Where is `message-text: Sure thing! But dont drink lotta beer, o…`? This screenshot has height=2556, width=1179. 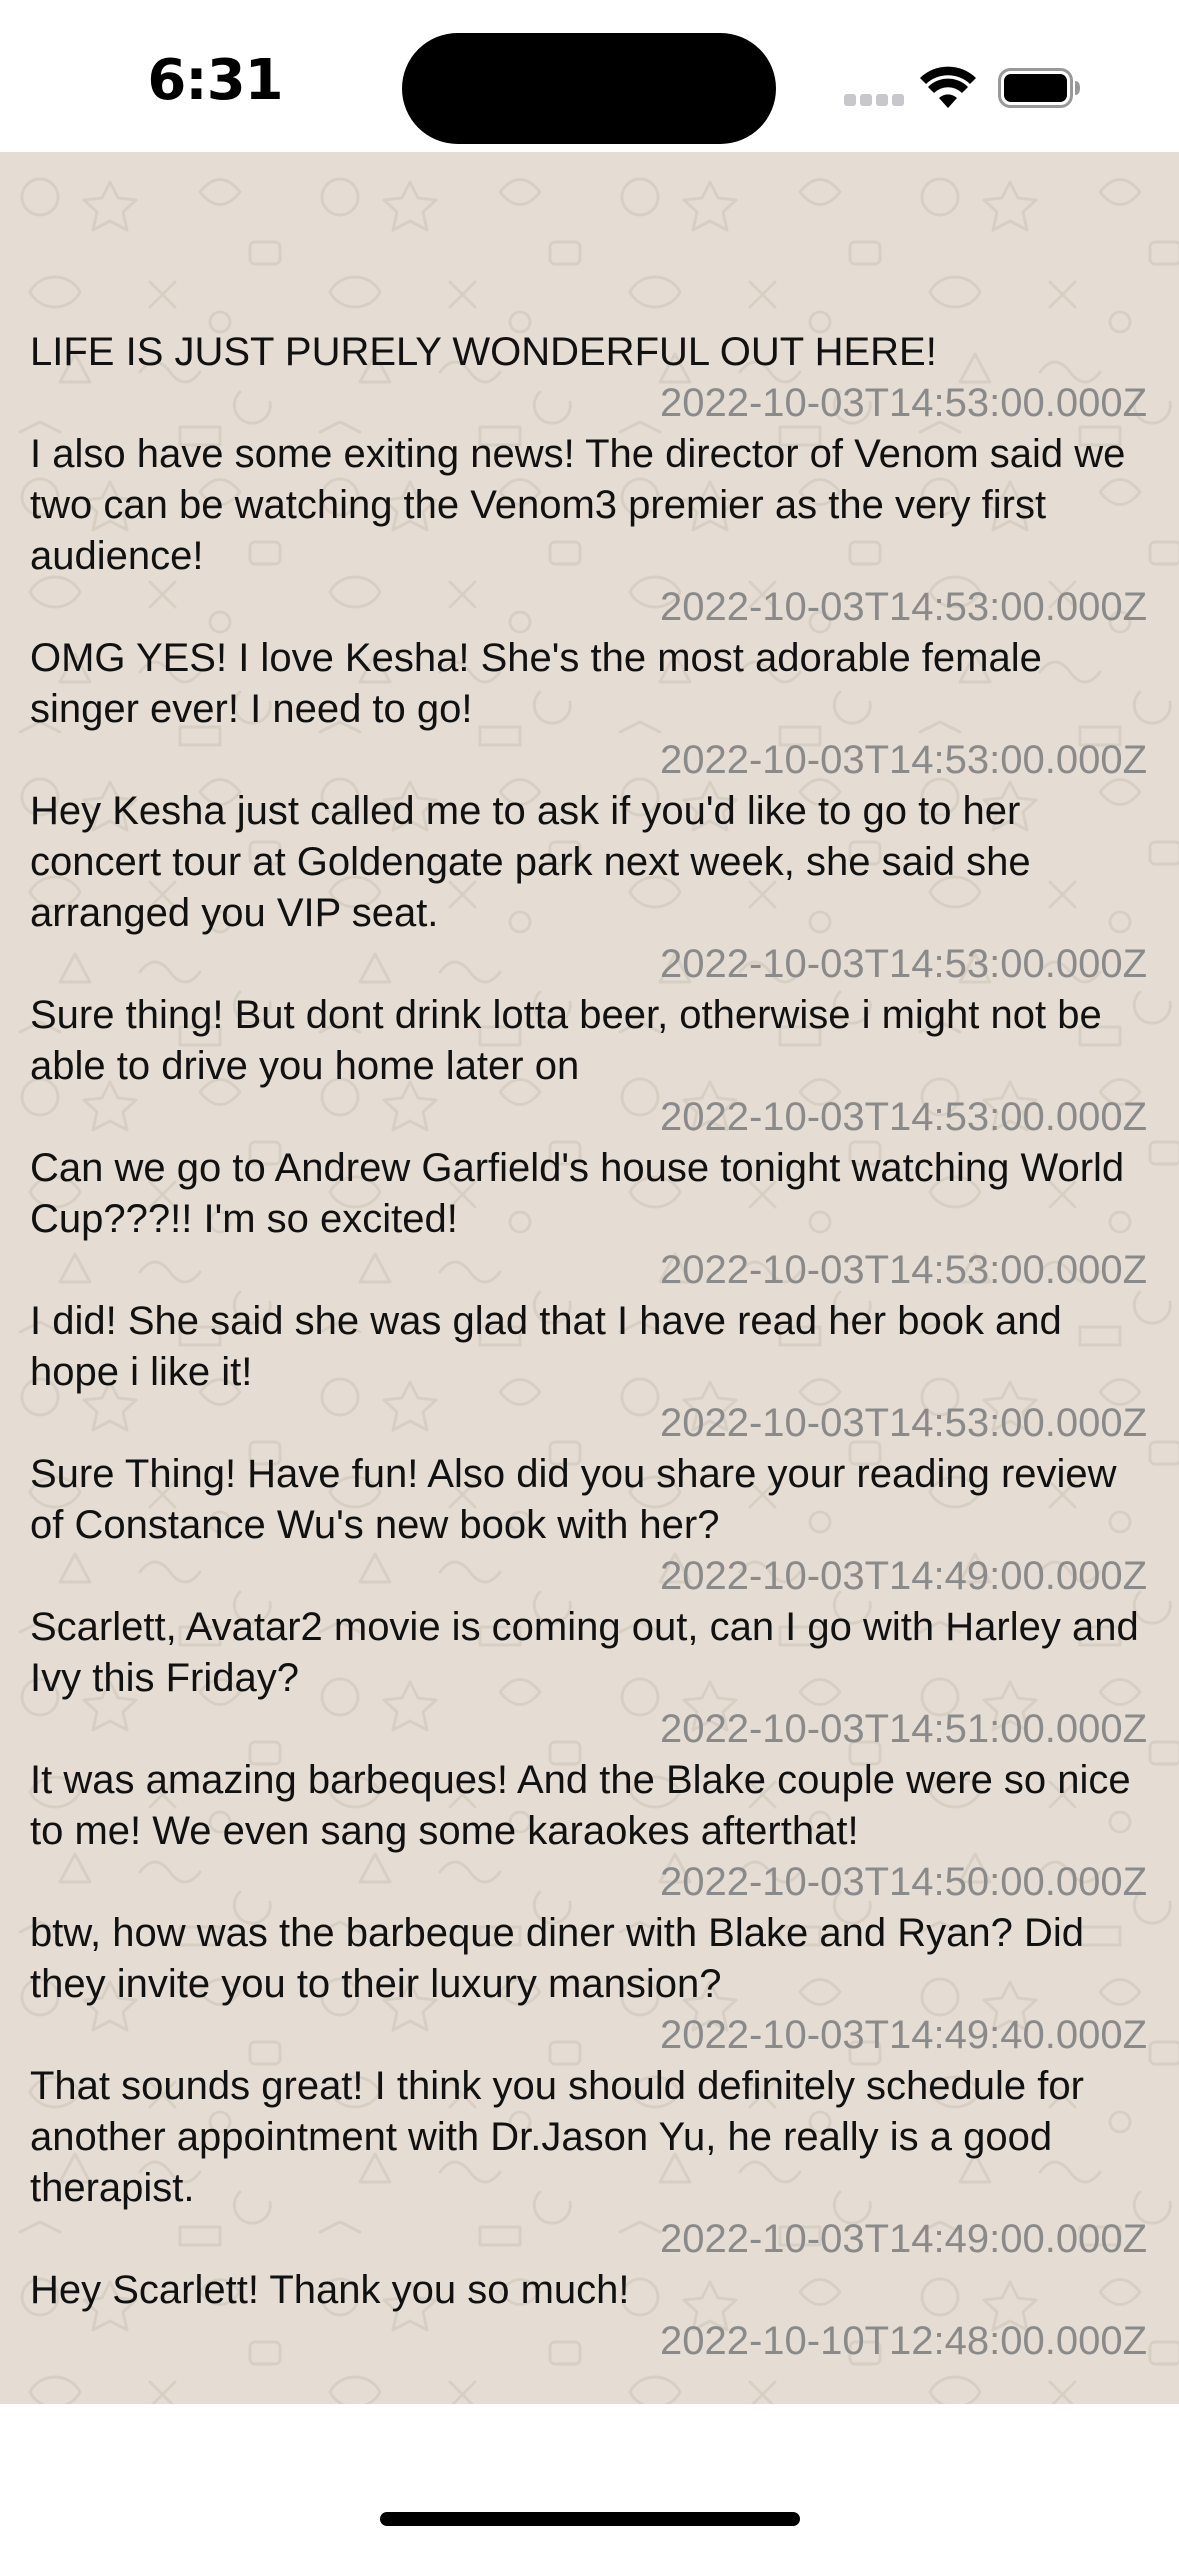 message-text: Sure thing! But dont drink lotta beer, o… is located at coordinates (566, 1040).